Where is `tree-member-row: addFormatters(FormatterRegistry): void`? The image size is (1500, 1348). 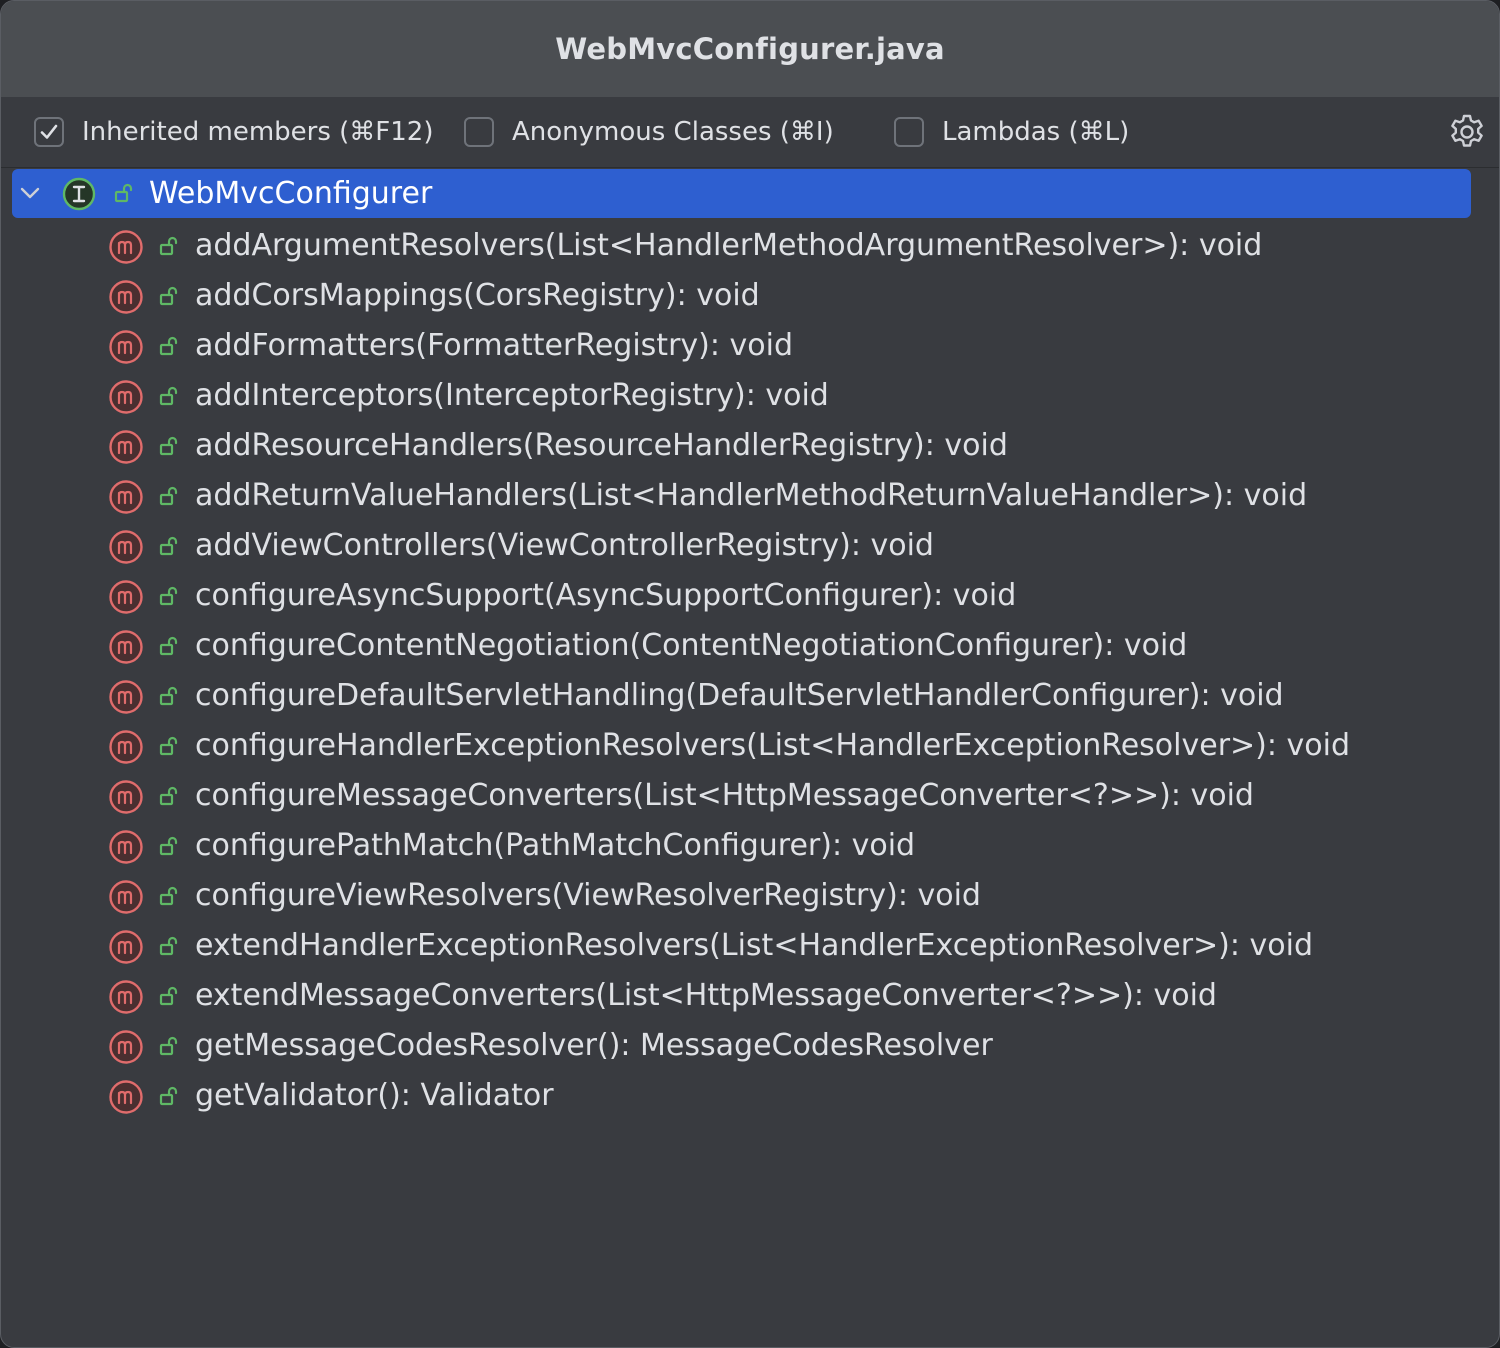 tree-member-row: addFormatters(FormatterRegistry): void is located at coordinates (741, 346).